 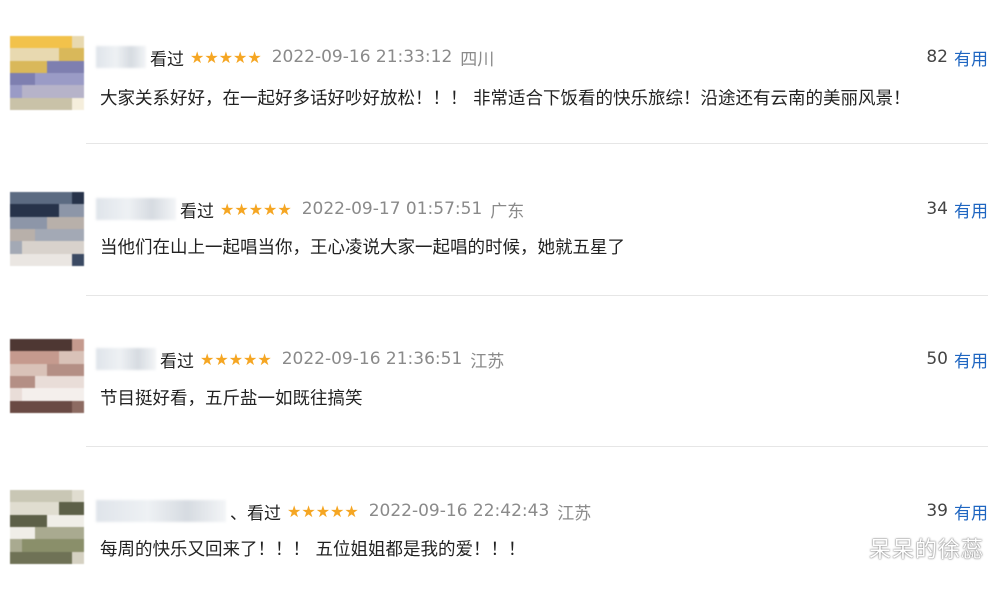 I want to click on useful-vote: 34 有用, so click(x=957, y=209).